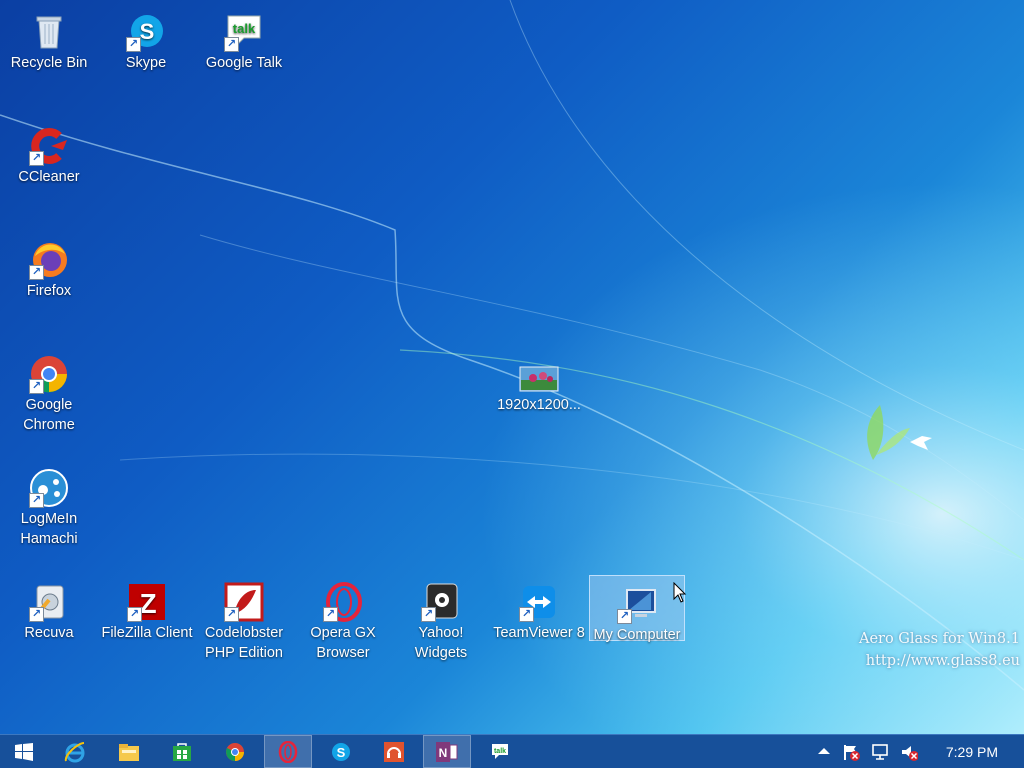 This screenshot has height=768, width=1024. What do you see at coordinates (49, 32) in the screenshot?
I see `recycle-bin-icon` at bounding box center [49, 32].